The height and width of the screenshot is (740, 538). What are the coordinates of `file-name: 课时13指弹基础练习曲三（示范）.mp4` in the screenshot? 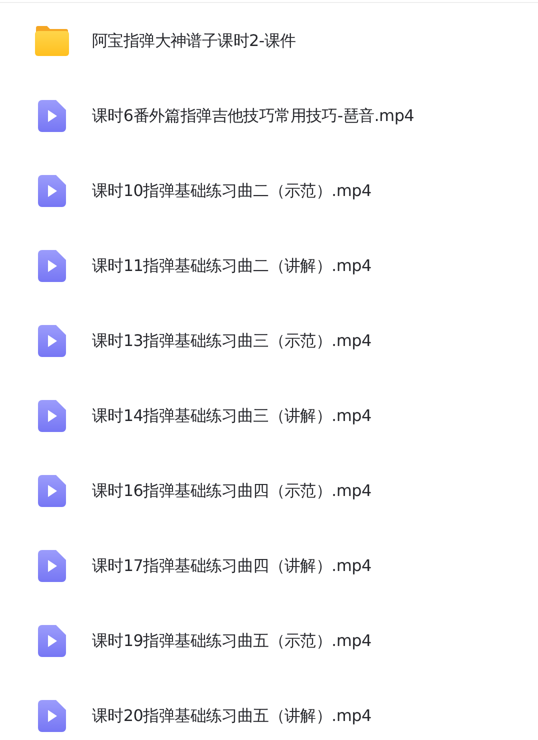 It's located at (232, 340).